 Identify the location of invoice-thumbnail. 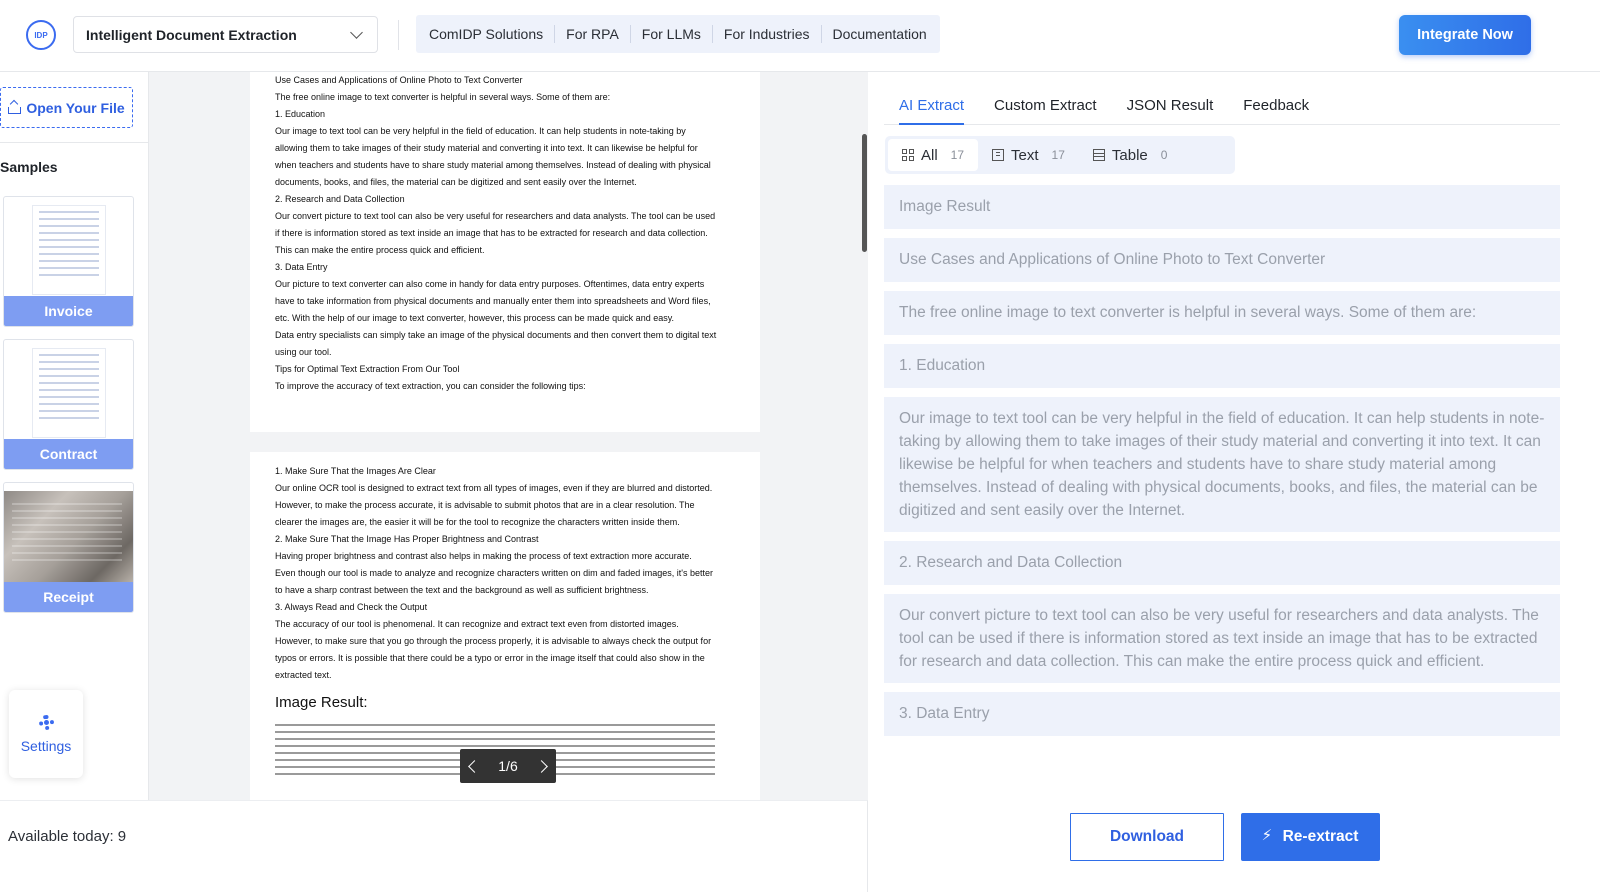
(68, 247).